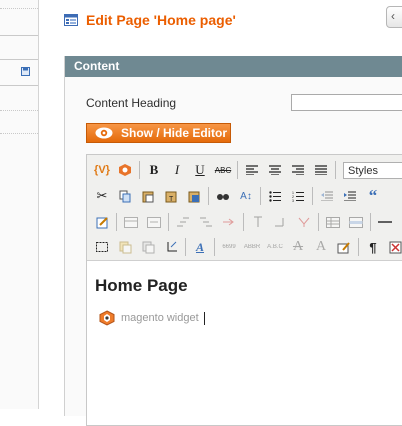 This screenshot has width=402, height=426. What do you see at coordinates (154, 170) in the screenshot?
I see `bold-icon: B` at bounding box center [154, 170].